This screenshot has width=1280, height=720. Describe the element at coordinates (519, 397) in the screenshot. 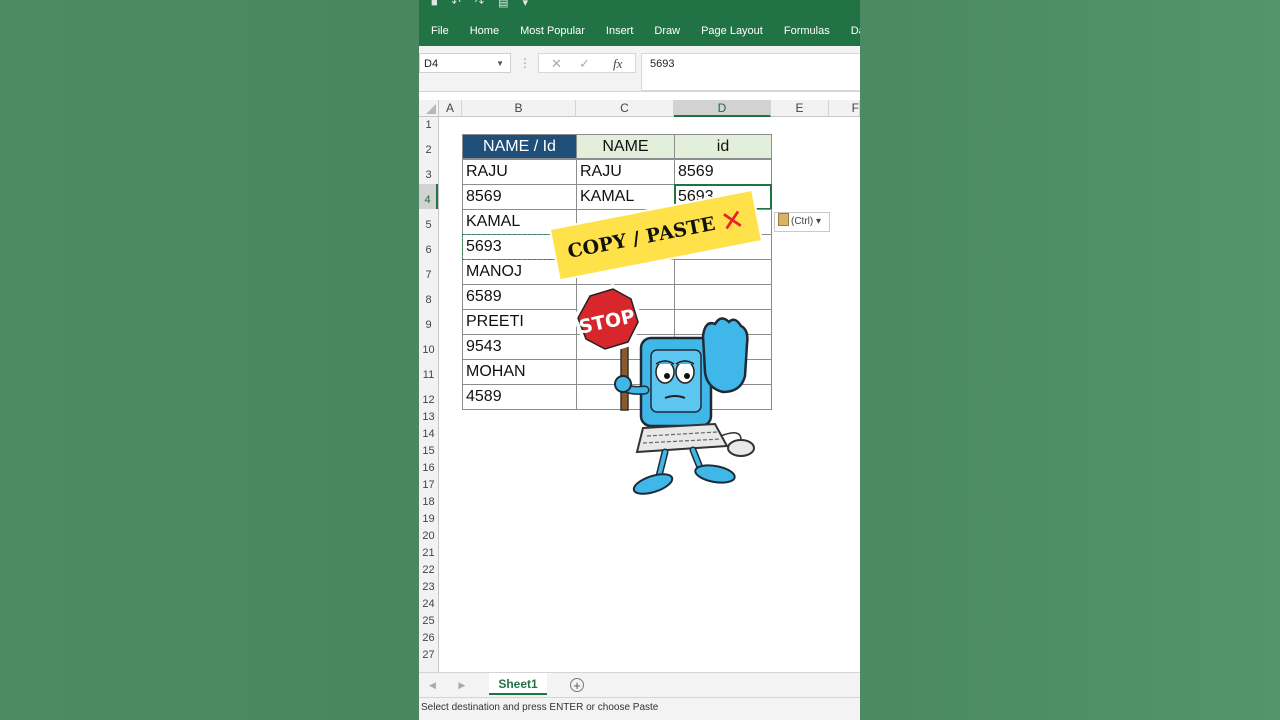

I see `table-cell-b12: 4589` at that location.